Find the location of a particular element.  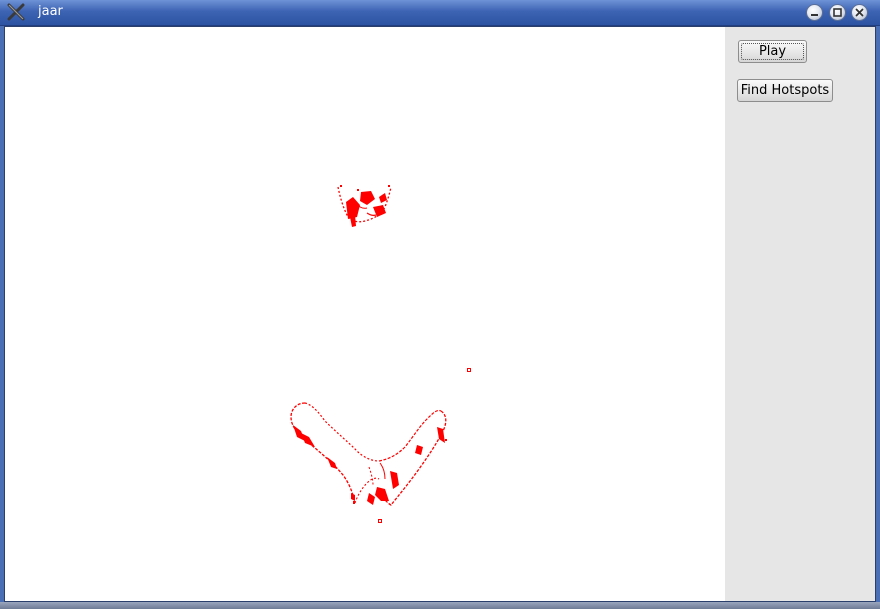

window-title: jaar is located at coordinates (50, 11).